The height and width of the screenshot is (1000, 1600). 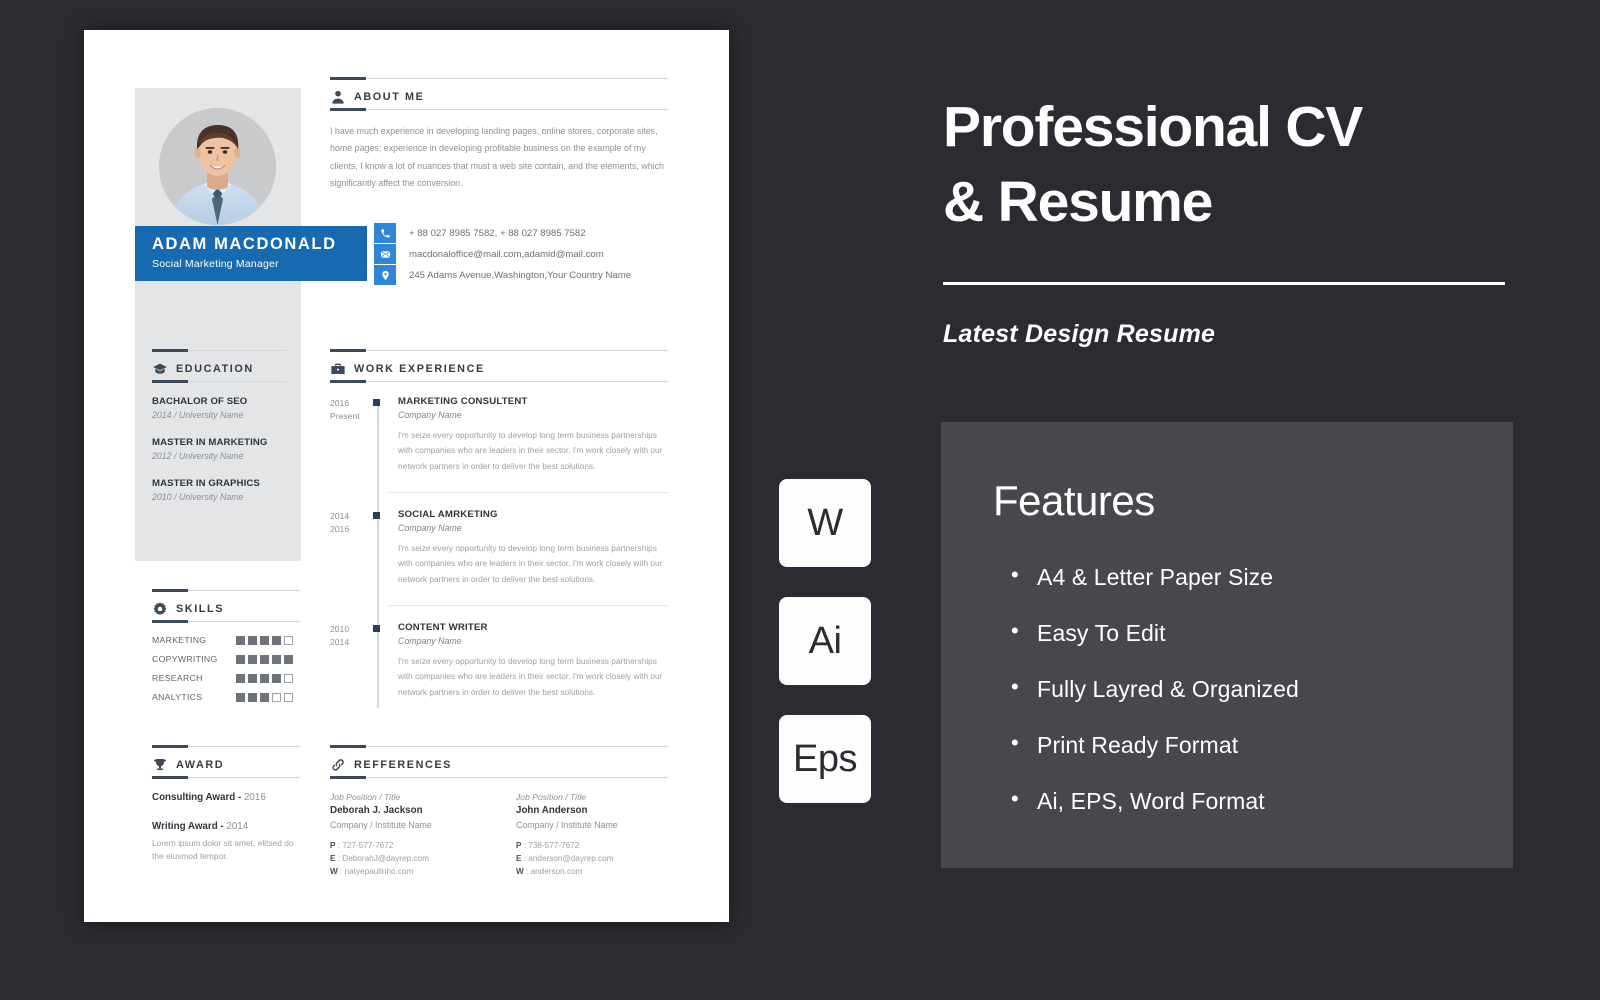 What do you see at coordinates (539, 233) in the screenshot?
I see `contact-row-phone: + 88 027 8985 7582, + 88 027 8985 7582` at bounding box center [539, 233].